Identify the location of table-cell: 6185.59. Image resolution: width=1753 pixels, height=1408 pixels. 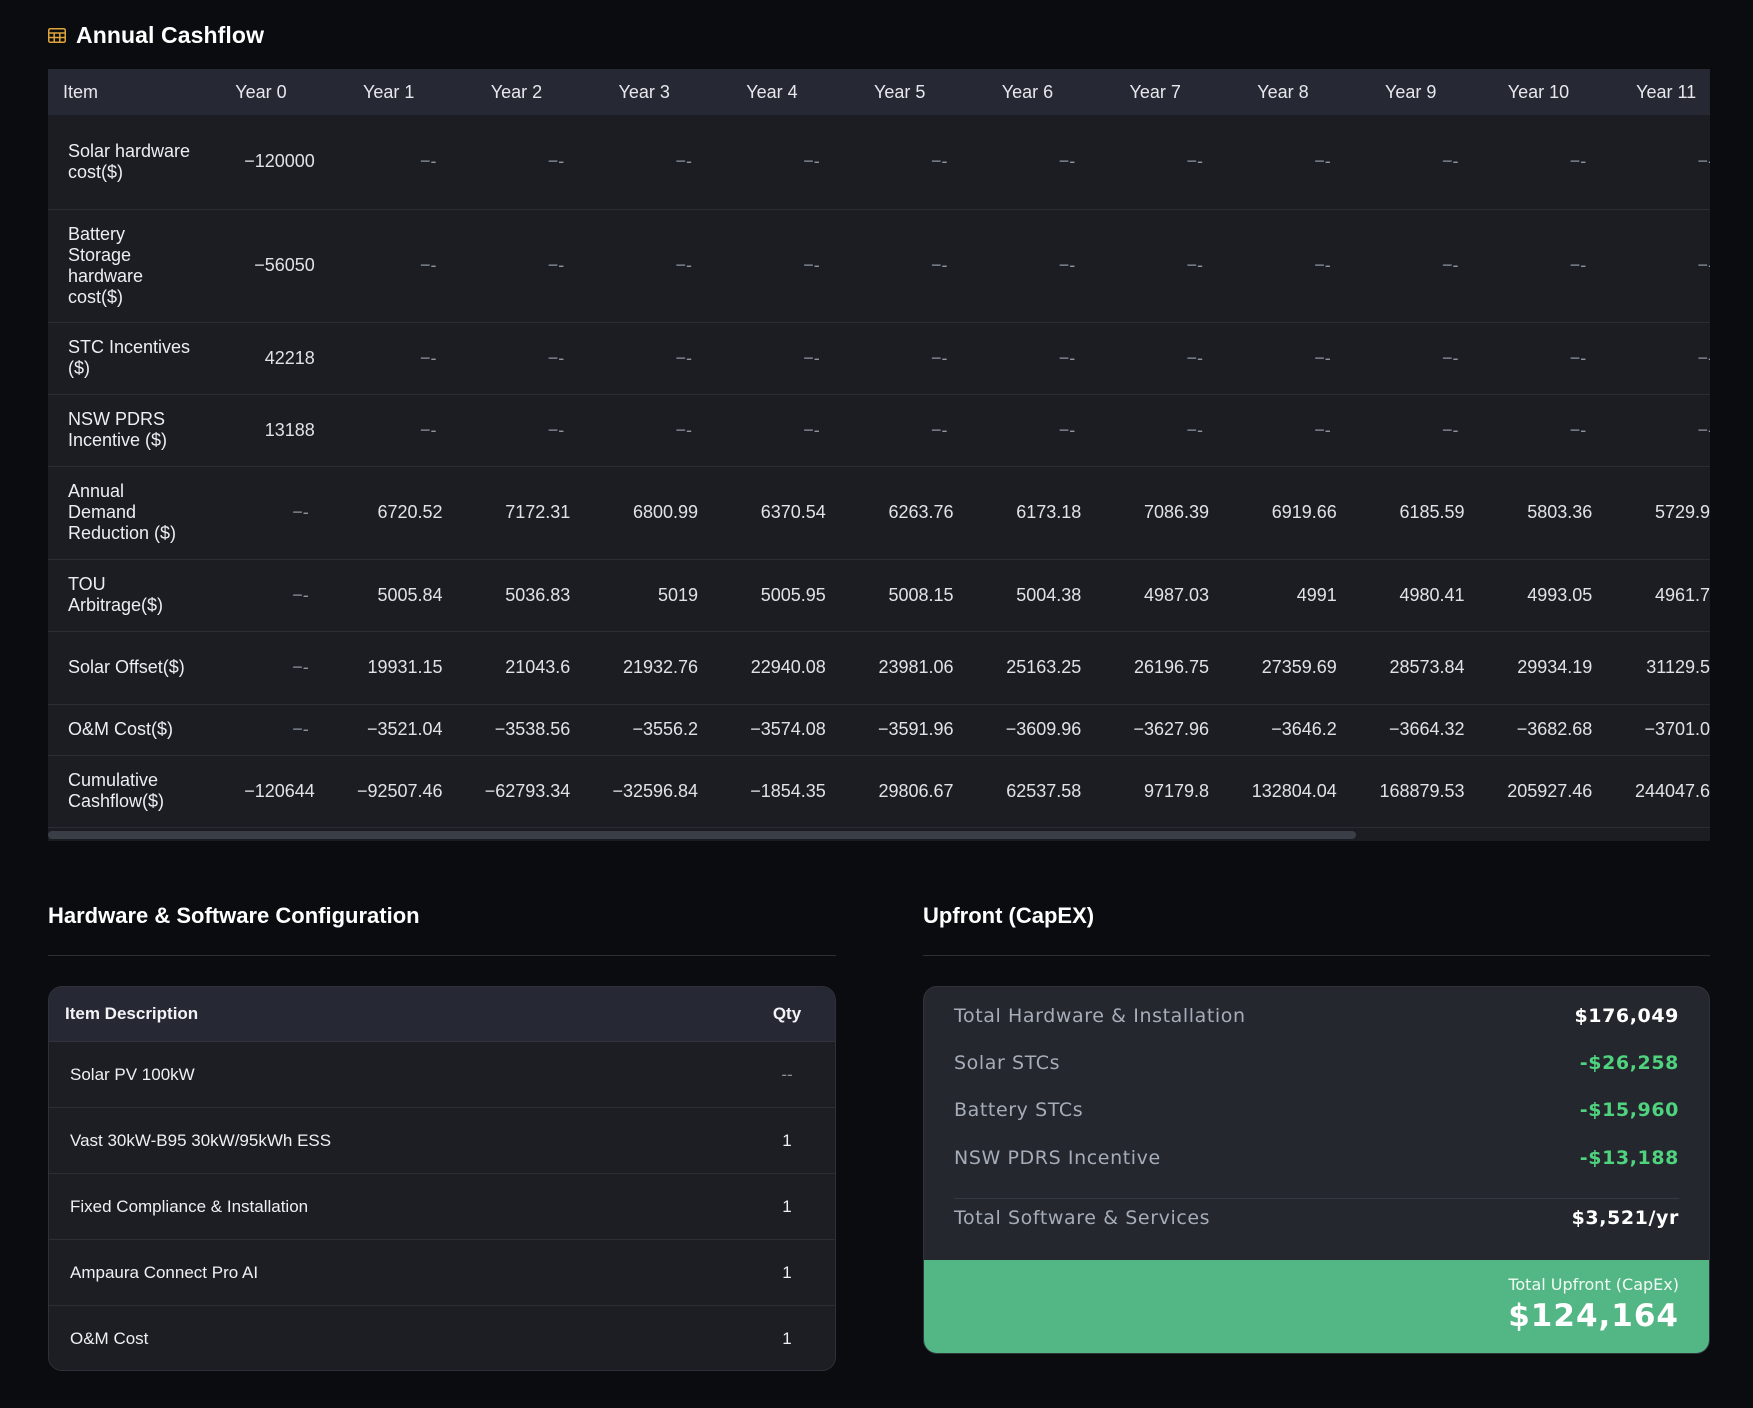
(1410, 513).